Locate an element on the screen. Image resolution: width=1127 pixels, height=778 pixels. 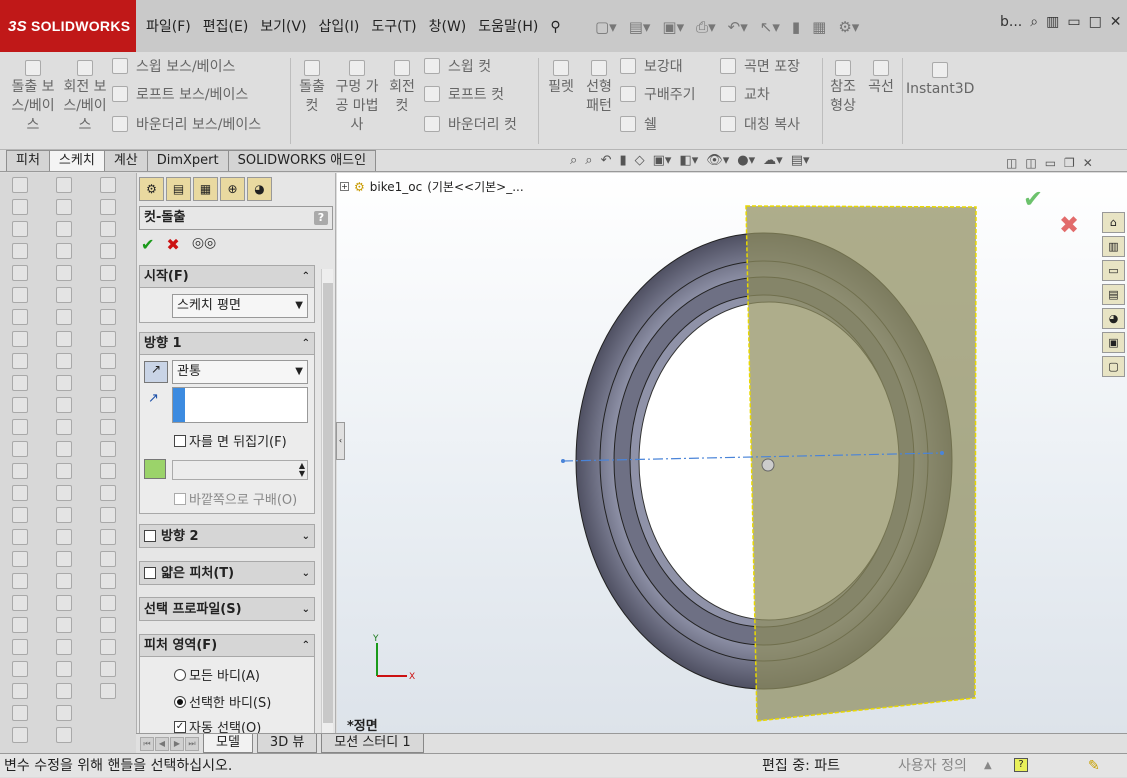
end-condition-select: 관통 ▼ is located at coordinates (240, 372).